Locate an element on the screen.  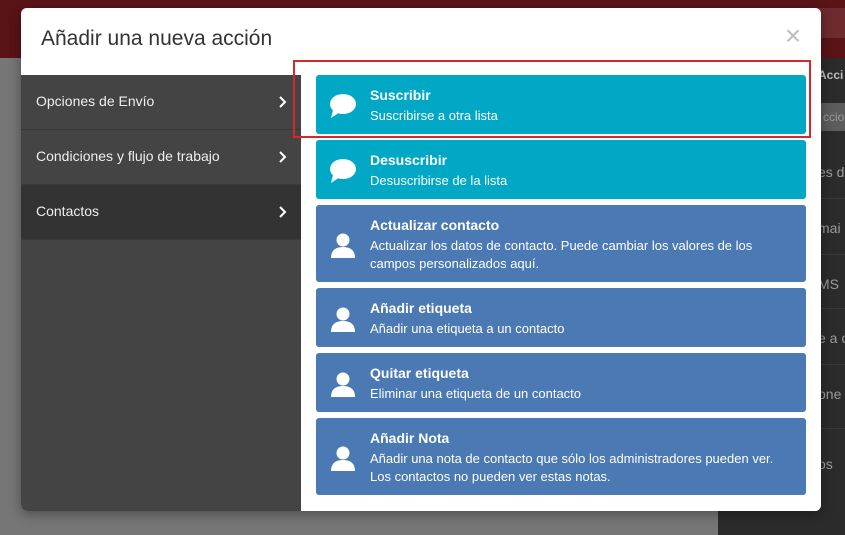
action-title: Añadir Nota is located at coordinates (410, 438).